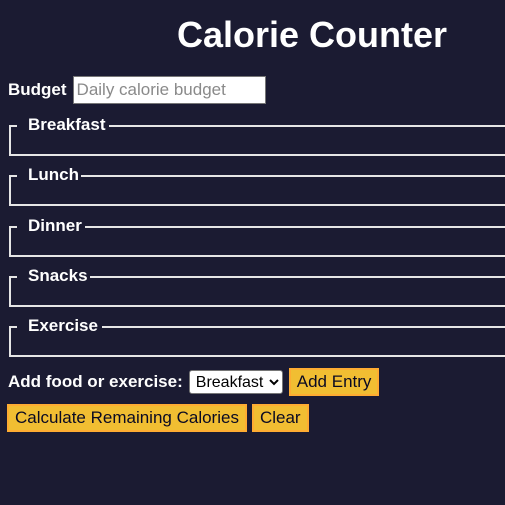 The height and width of the screenshot is (505, 505). Describe the element at coordinates (127, 418) in the screenshot. I see `calculate-button: Calculate Remaining Calories` at that location.